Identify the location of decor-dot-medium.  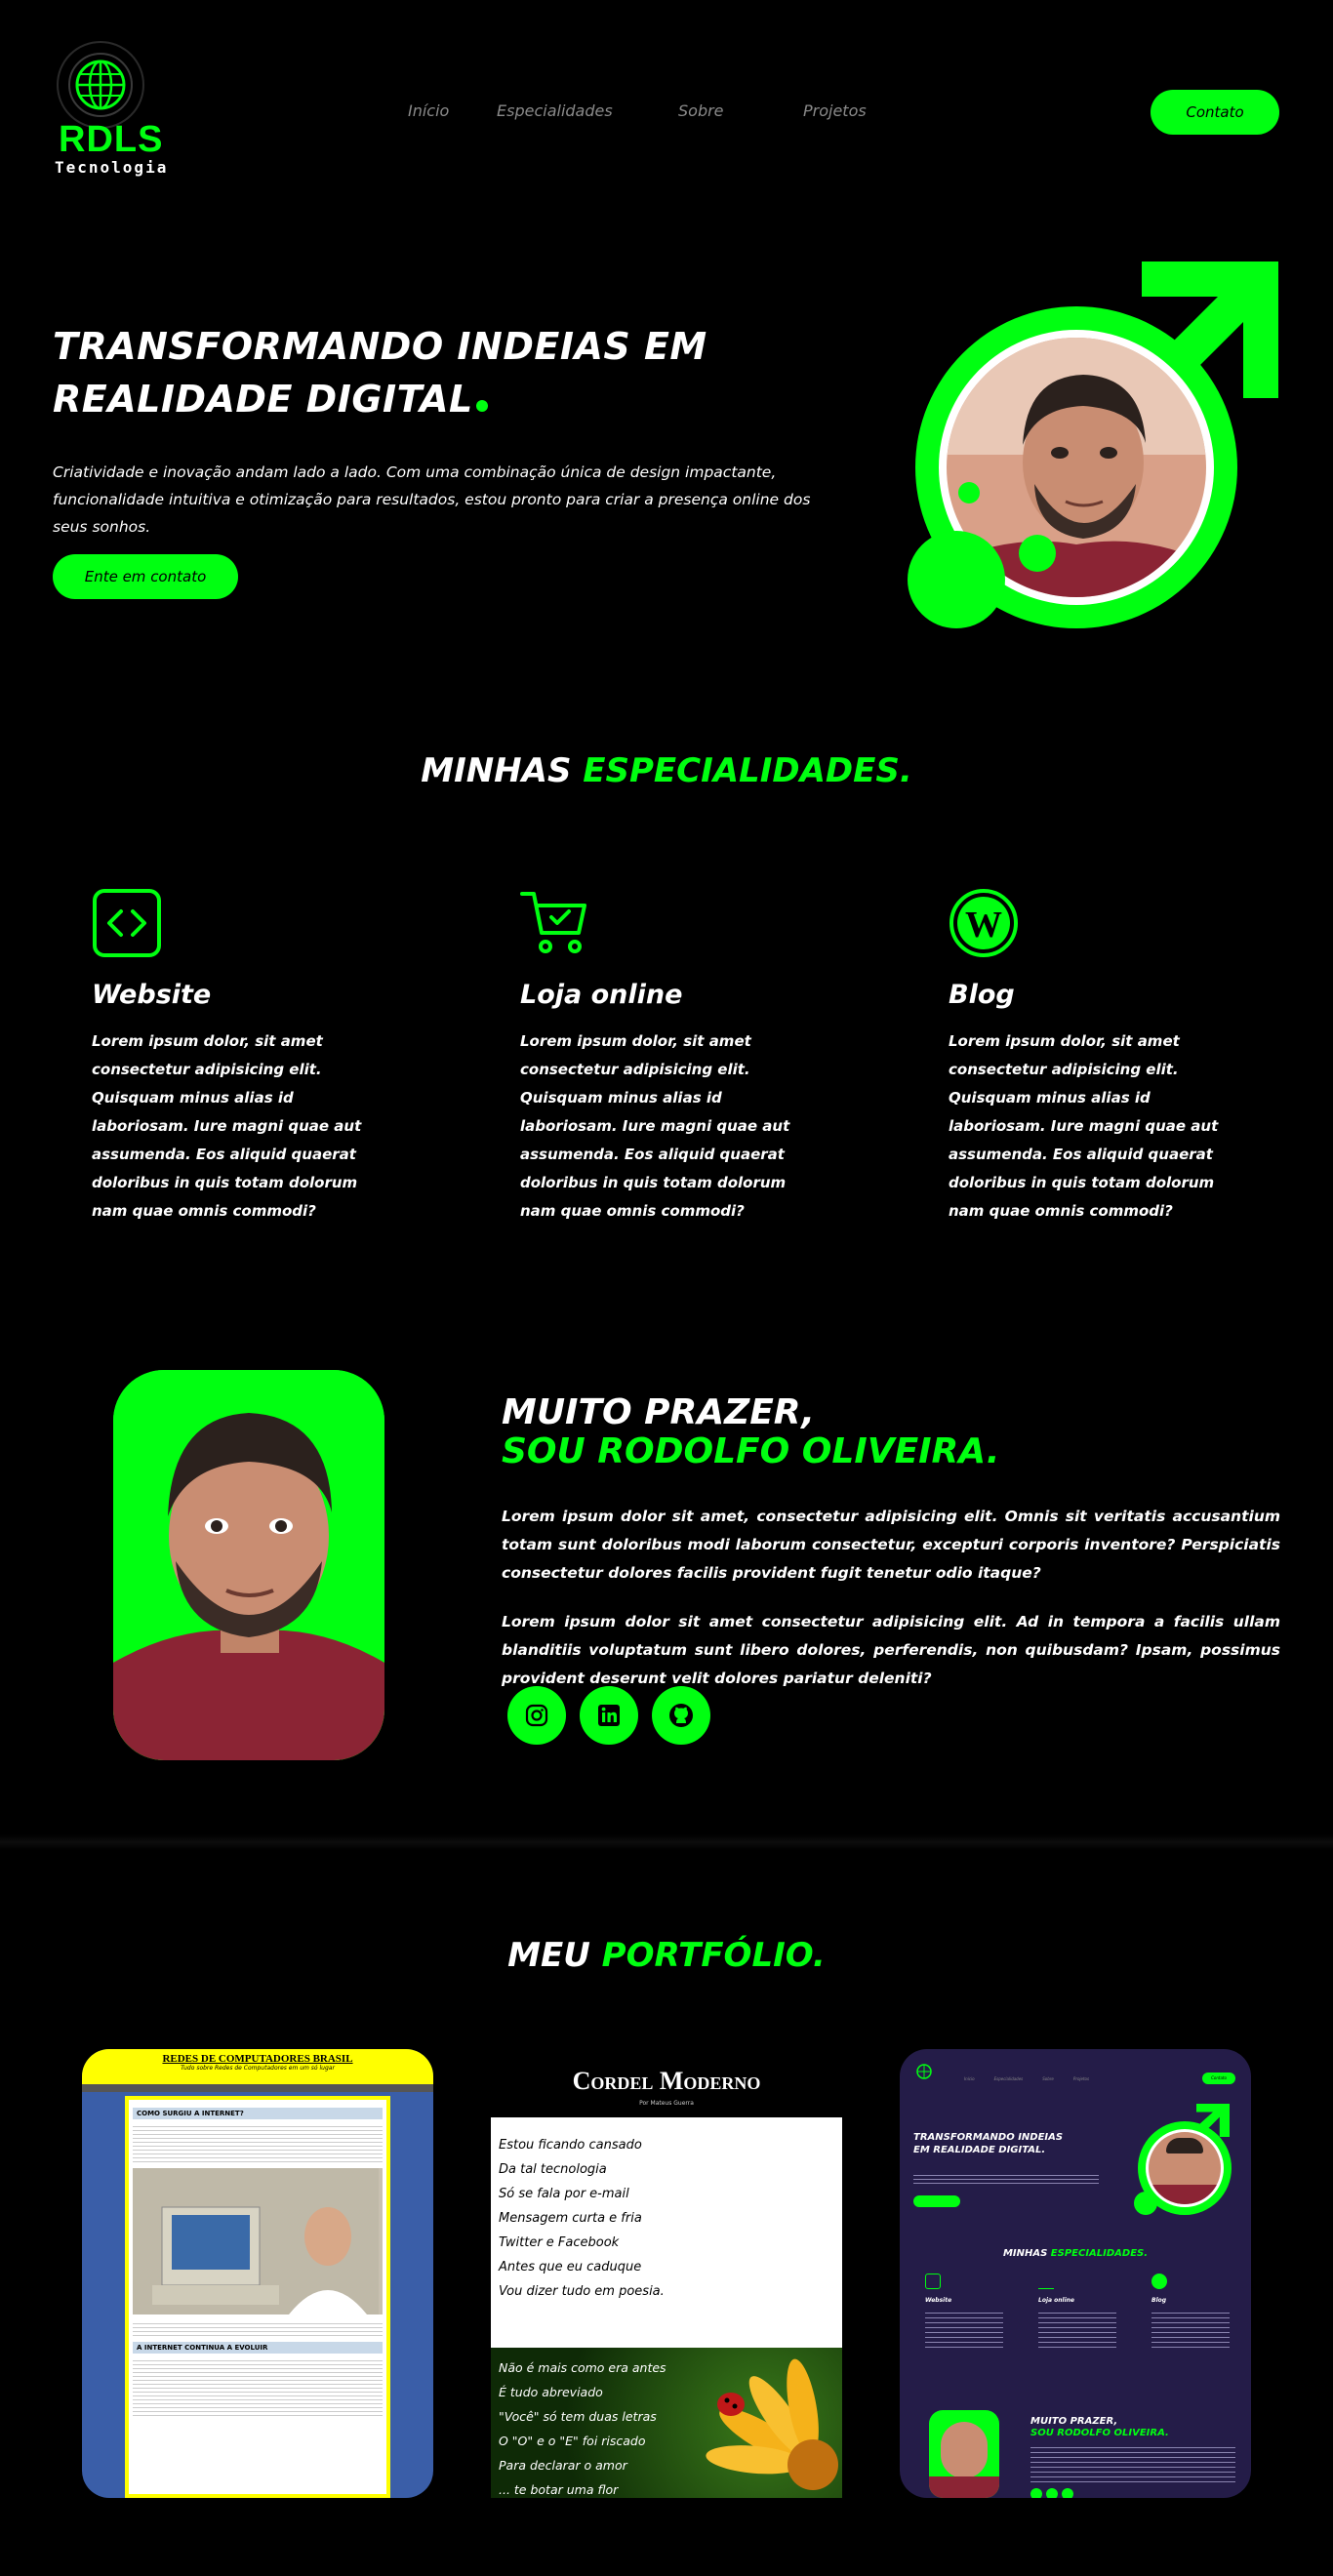
(1038, 553).